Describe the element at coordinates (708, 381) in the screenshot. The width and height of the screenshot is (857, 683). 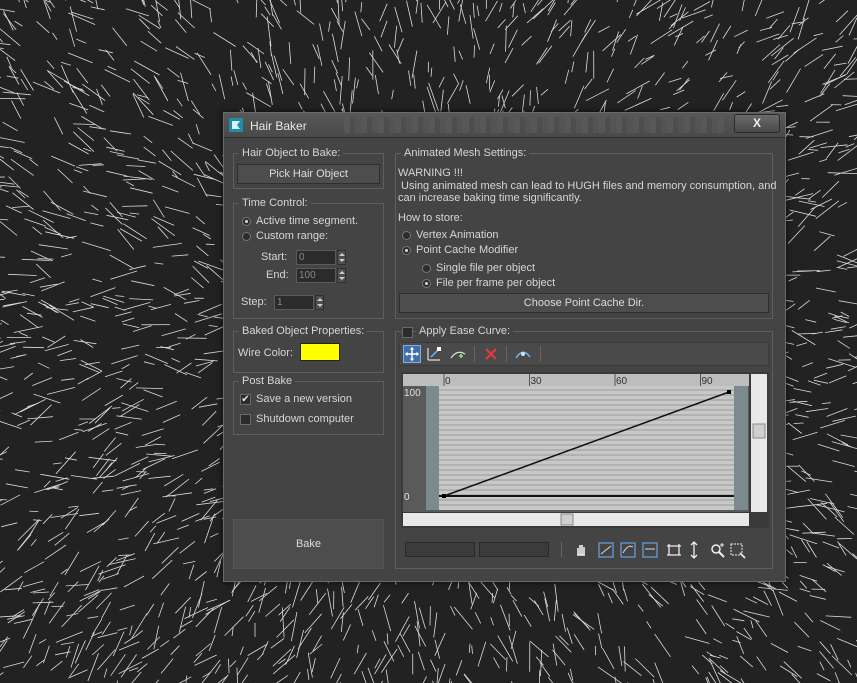
I see `x-tick-label: 90` at that location.